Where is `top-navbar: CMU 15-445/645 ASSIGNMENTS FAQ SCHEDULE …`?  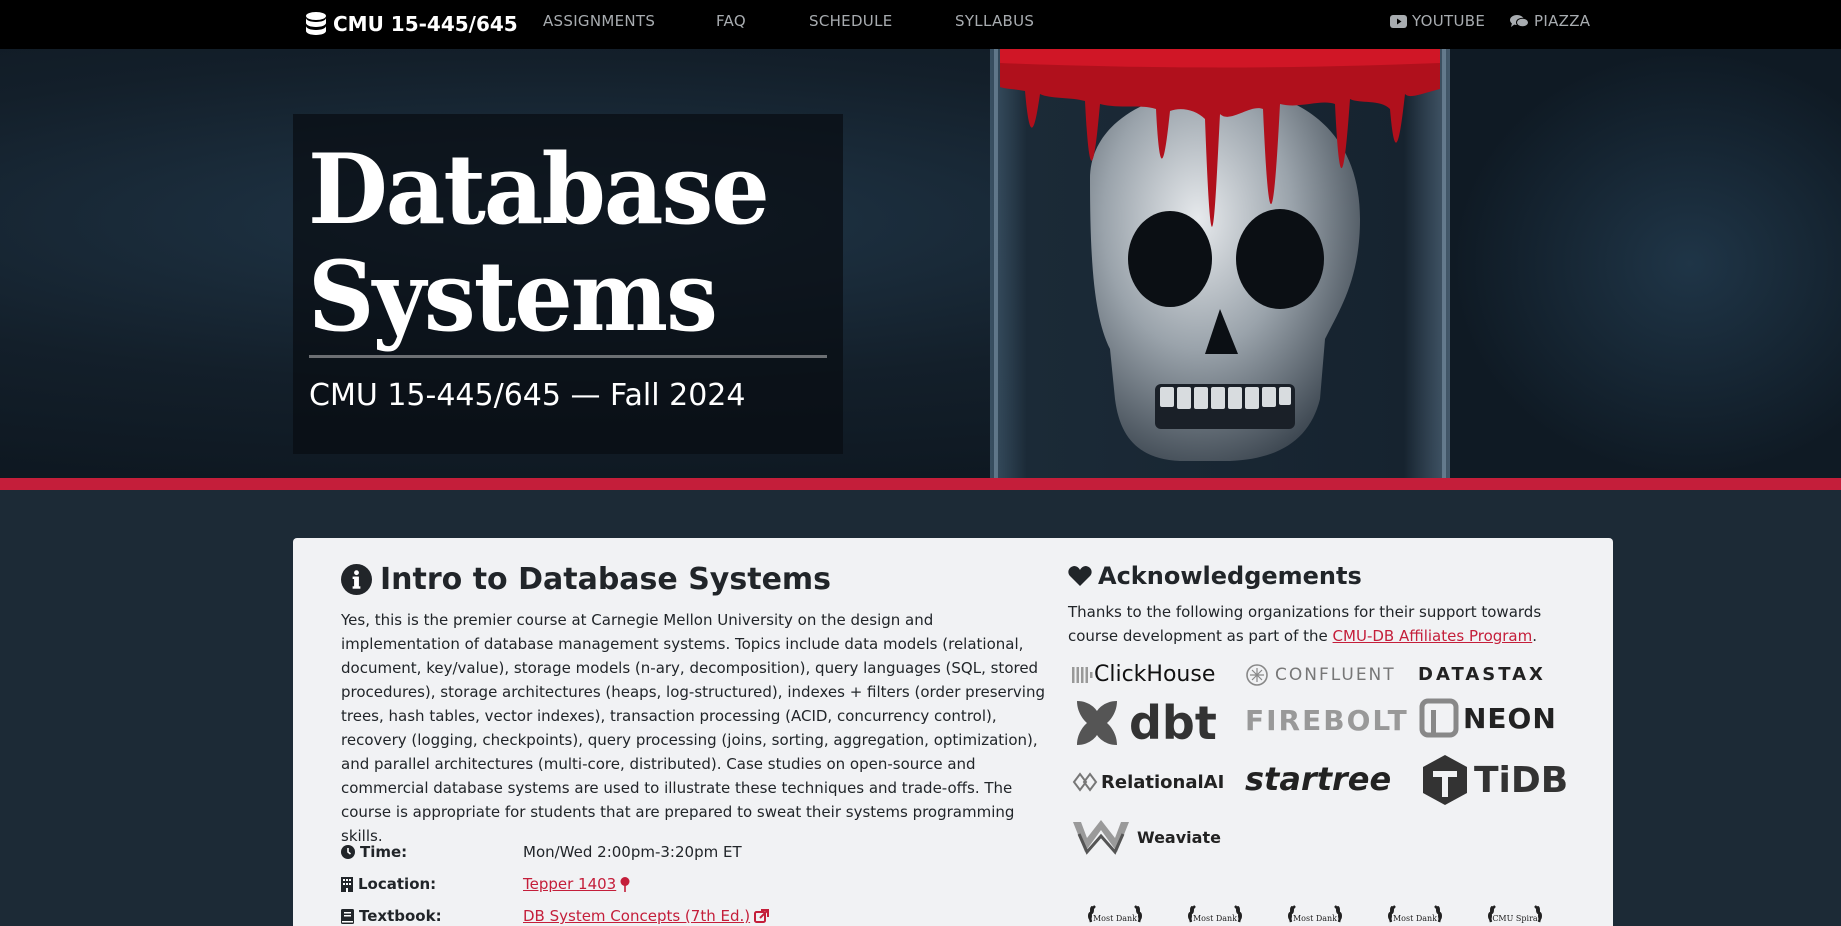
top-navbar: CMU 15-445/645 ASSIGNMENTS FAQ SCHEDULE … is located at coordinates (920, 24).